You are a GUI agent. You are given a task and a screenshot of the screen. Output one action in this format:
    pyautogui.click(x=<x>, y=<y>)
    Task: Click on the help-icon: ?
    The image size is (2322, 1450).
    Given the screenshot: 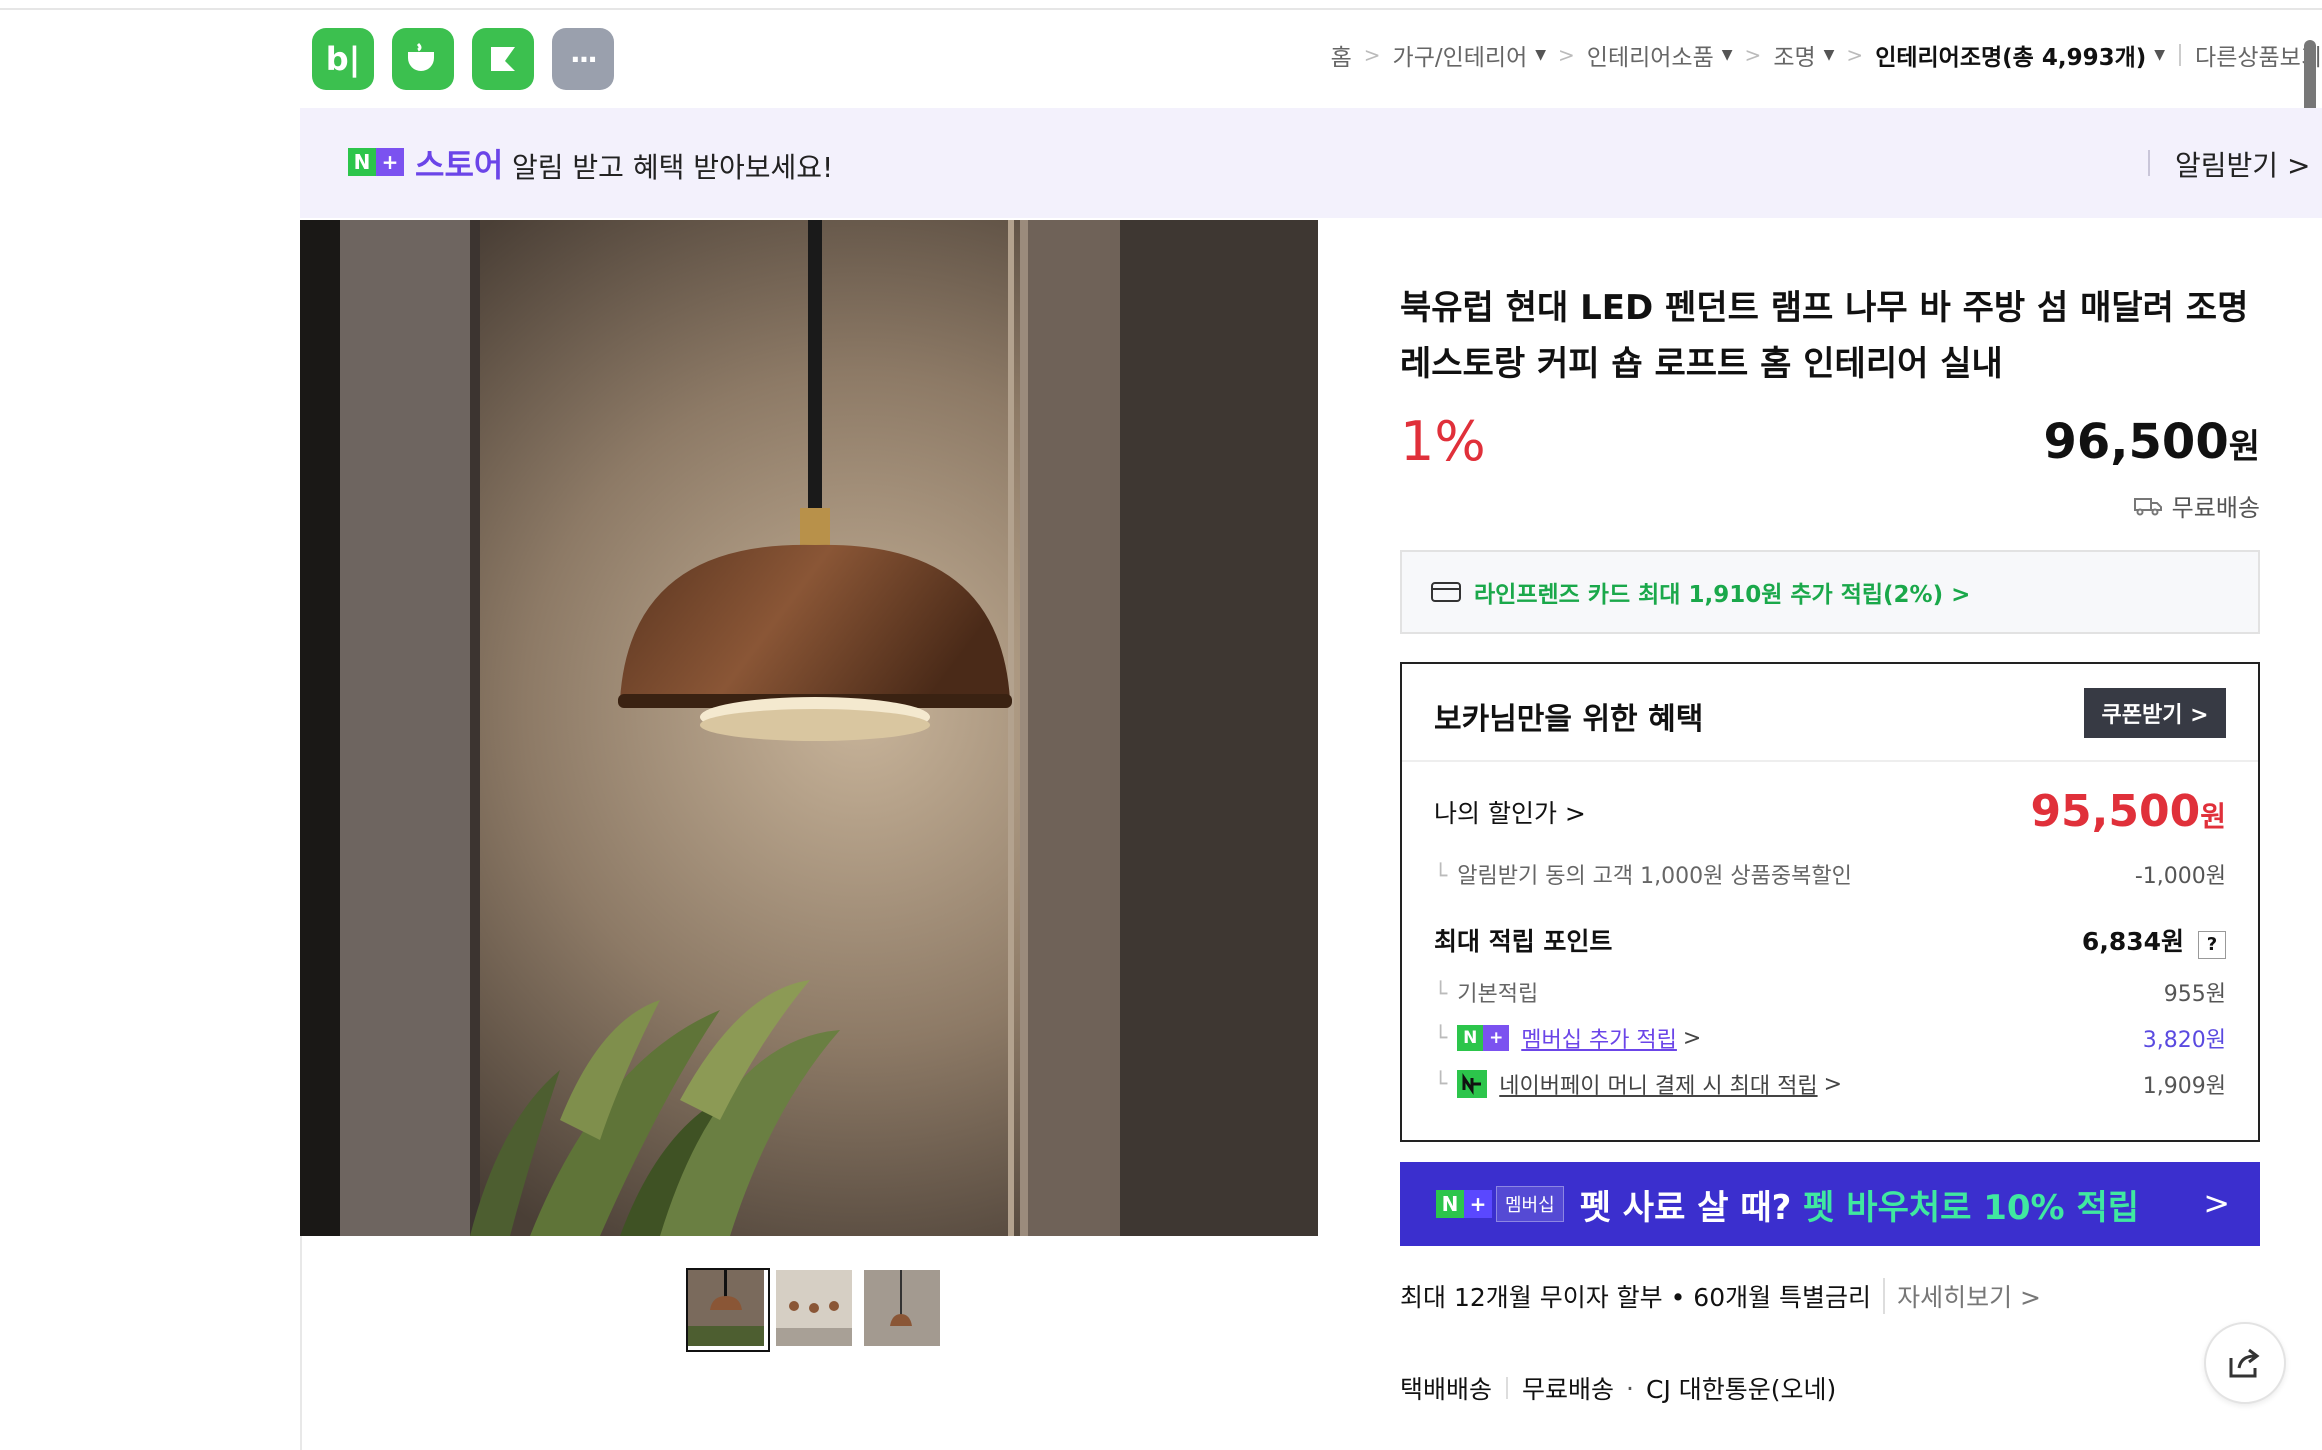 What is the action you would take?
    pyautogui.click(x=2212, y=944)
    